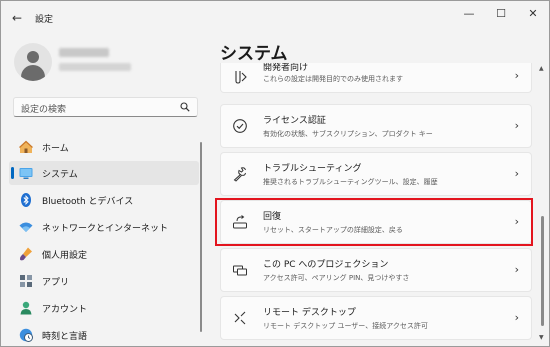 Image resolution: width=550 pixels, height=347 pixels. Describe the element at coordinates (376, 174) in the screenshot. I see `setting-card-troubleshoot: トラブルシューティング 推奨されるトラブルシューティングツール、設定、履歴 ›` at that location.